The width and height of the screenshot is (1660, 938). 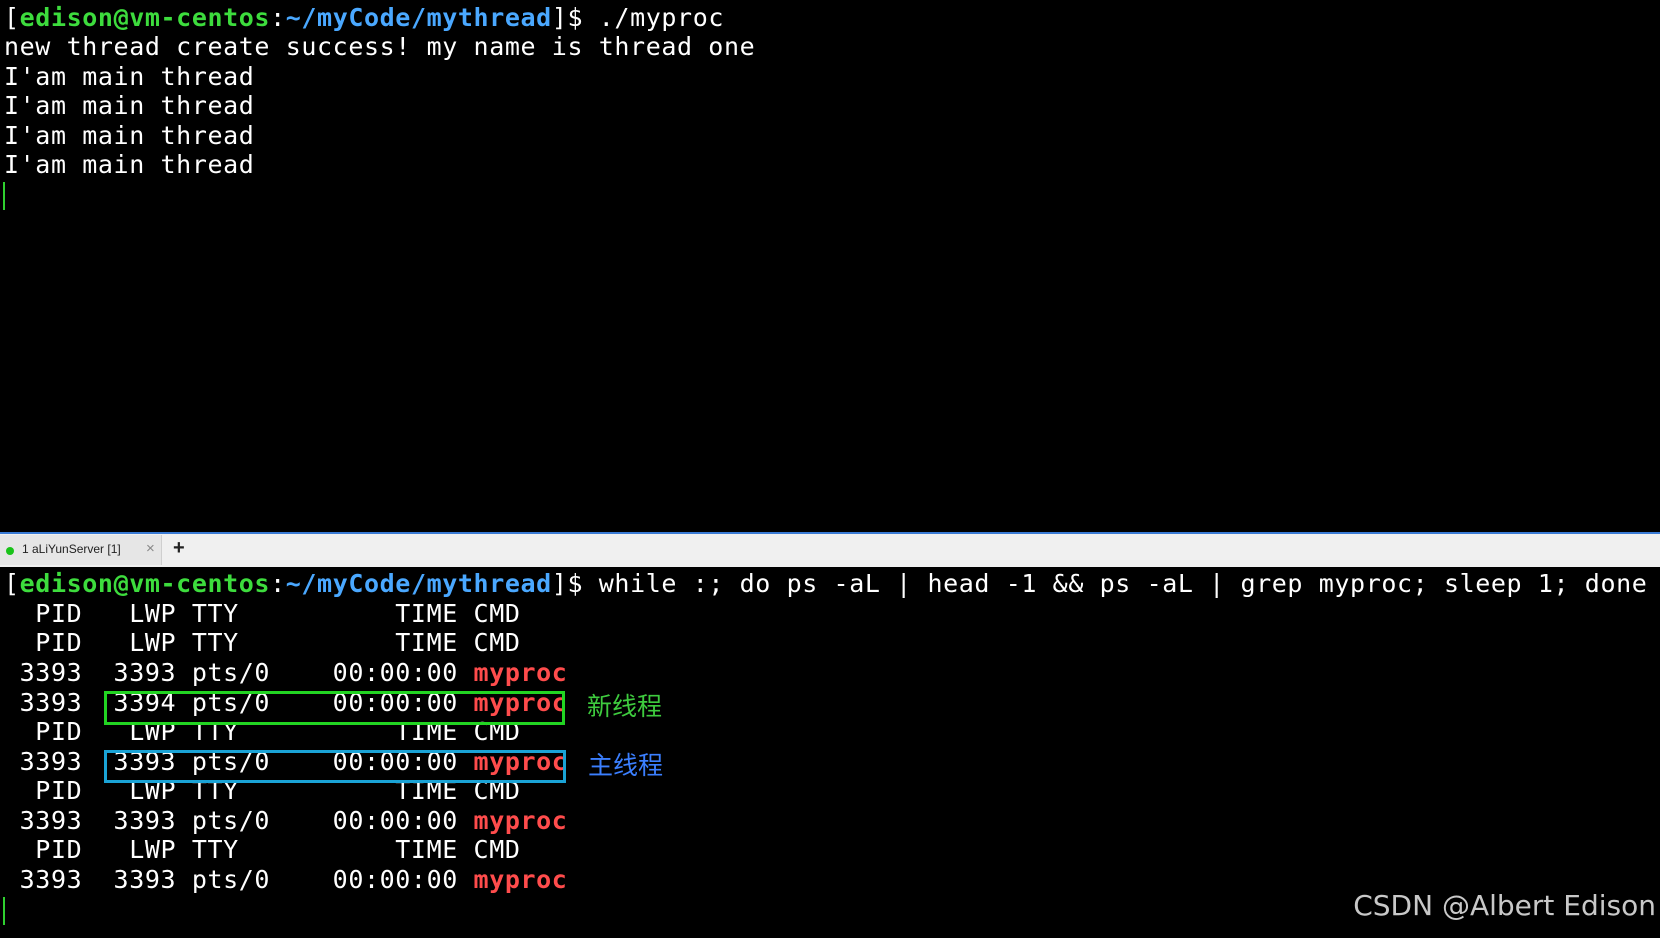 I want to click on main-thread-highlight-box, so click(x=335, y=766).